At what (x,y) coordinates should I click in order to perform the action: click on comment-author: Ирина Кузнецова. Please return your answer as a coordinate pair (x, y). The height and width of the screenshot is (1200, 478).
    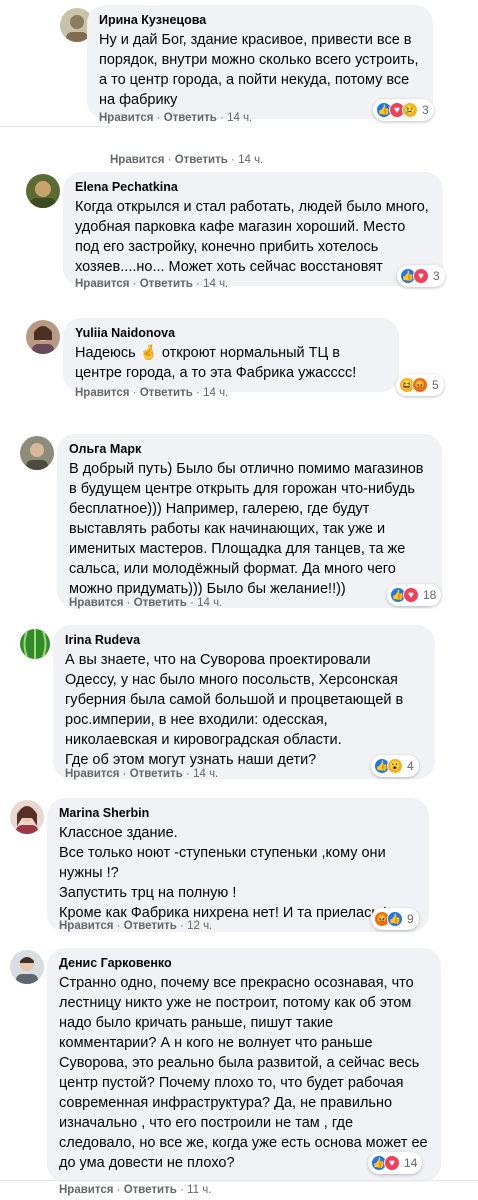
    Looking at the image, I should click on (260, 20).